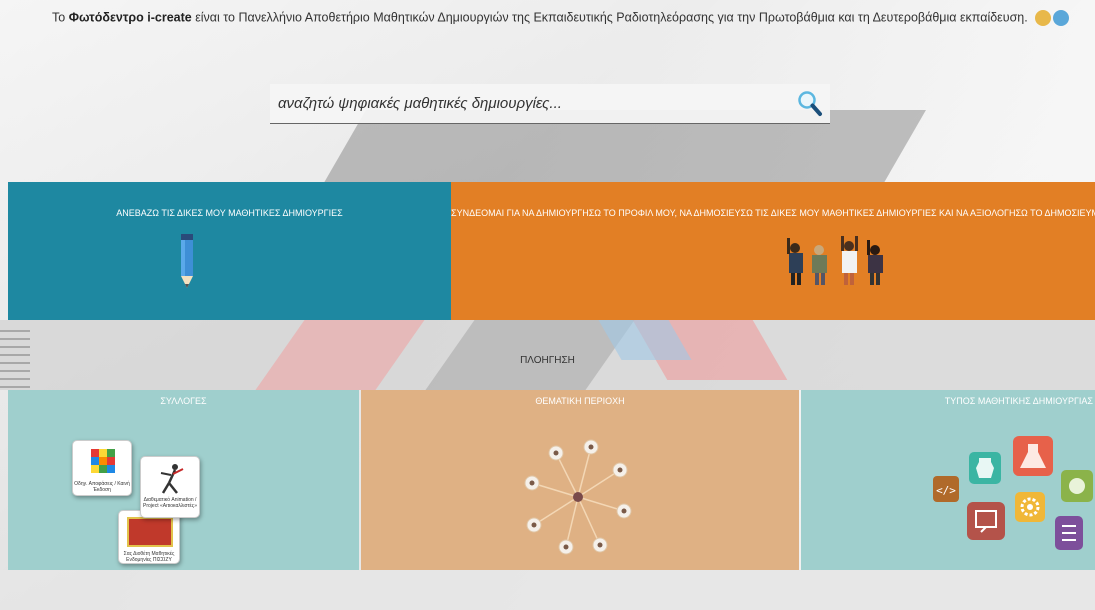 The width and height of the screenshot is (1095, 610). Describe the element at coordinates (150, 532) in the screenshot. I see `book-cover-image` at that location.